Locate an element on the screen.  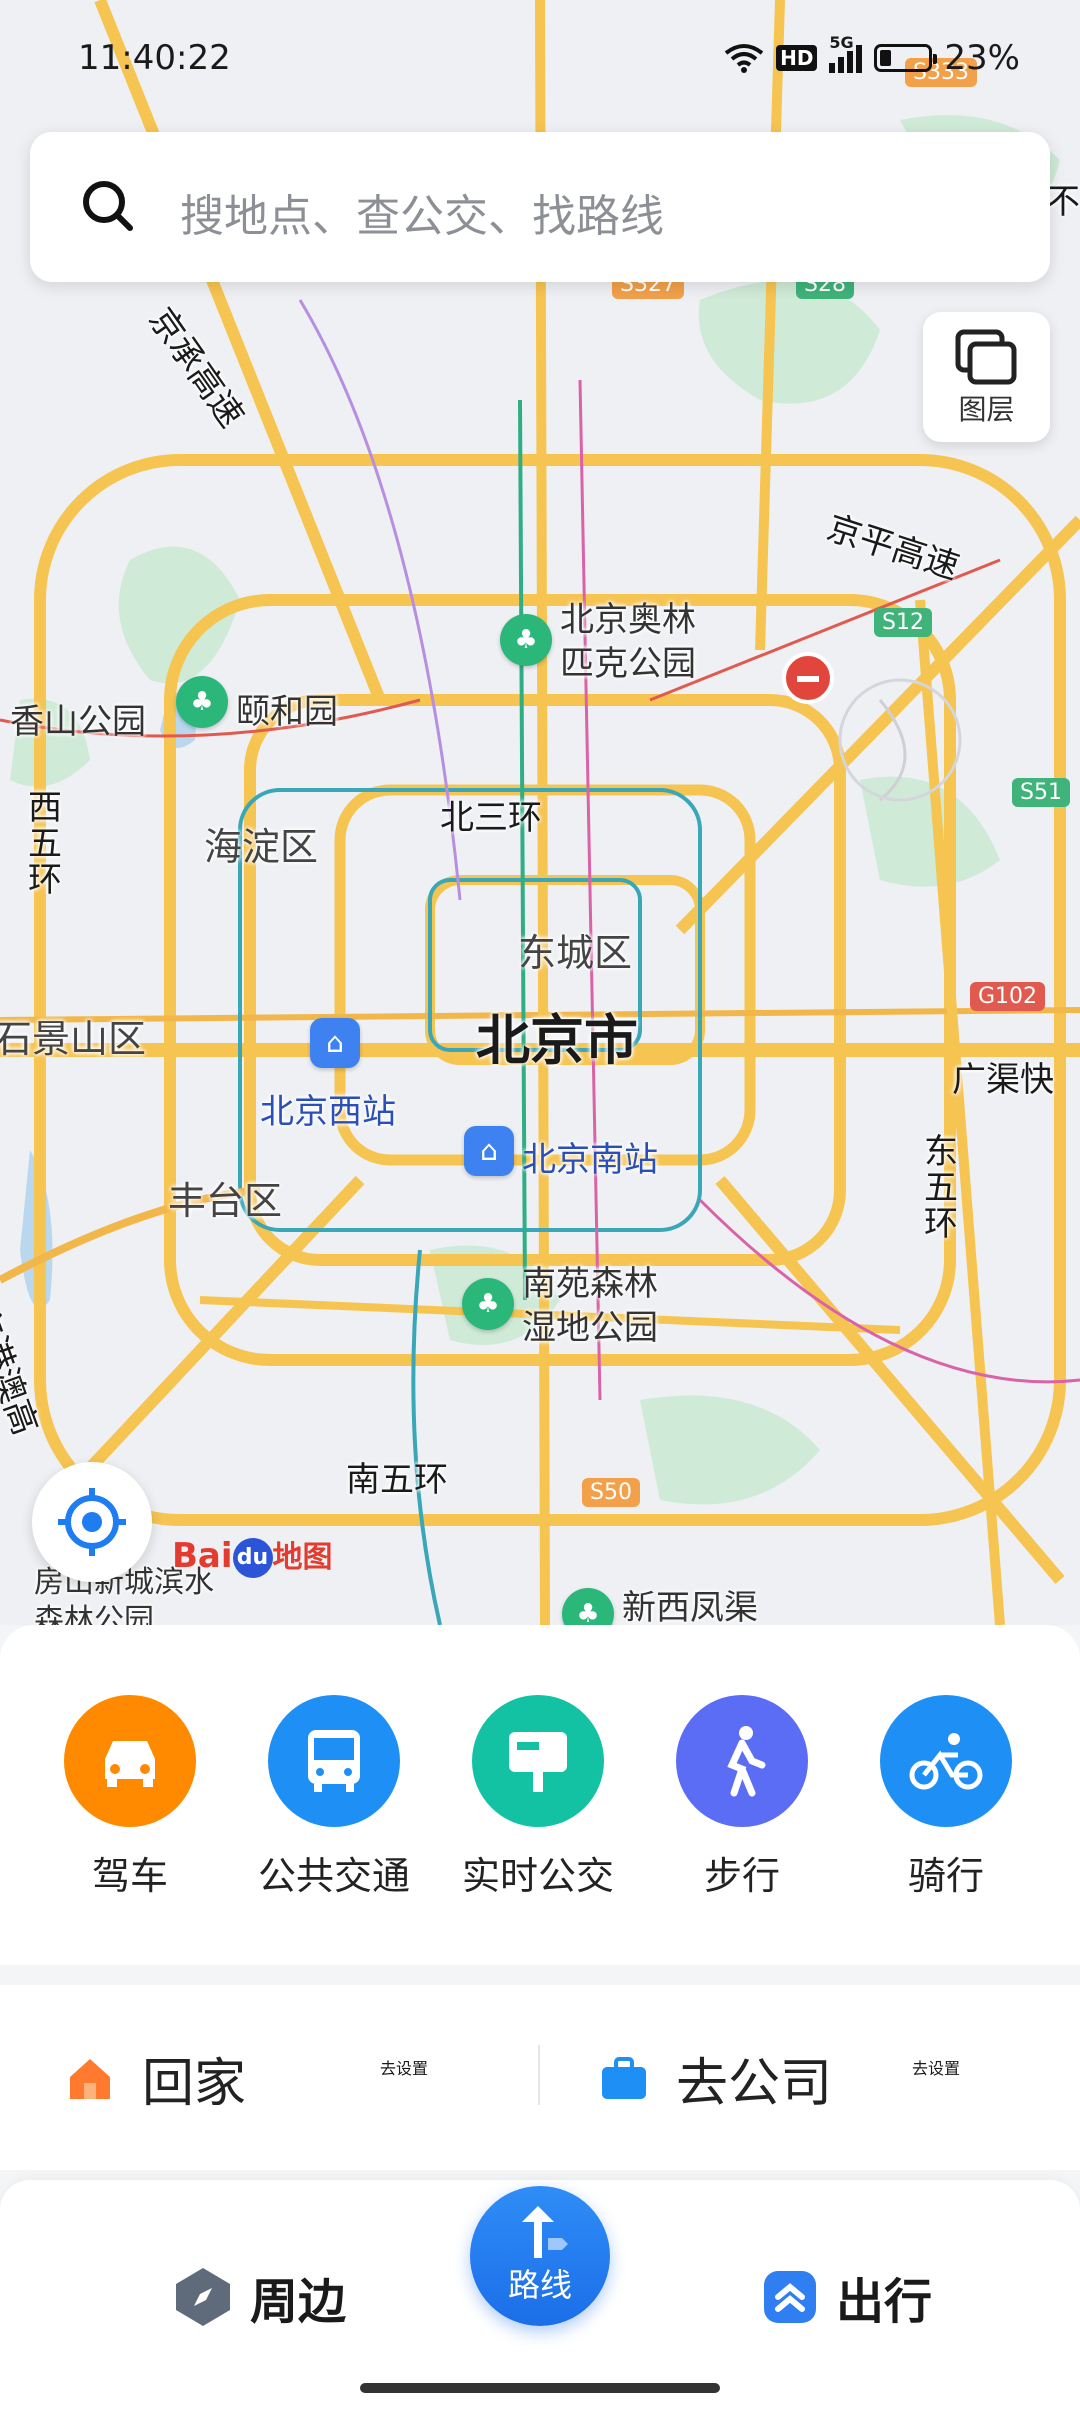
tab-travel: 出行 is located at coordinates (846, 2297).